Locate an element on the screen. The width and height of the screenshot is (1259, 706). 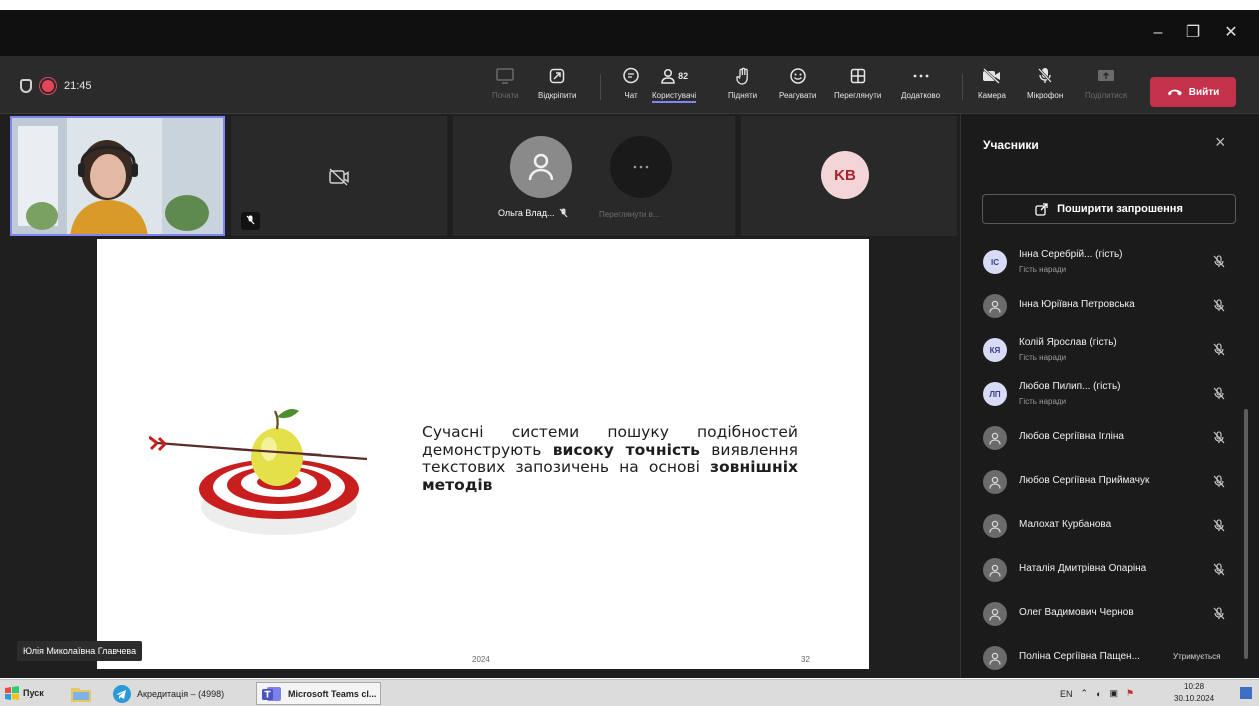
flag-icon: ⚑ is located at coordinates (1130, 693).